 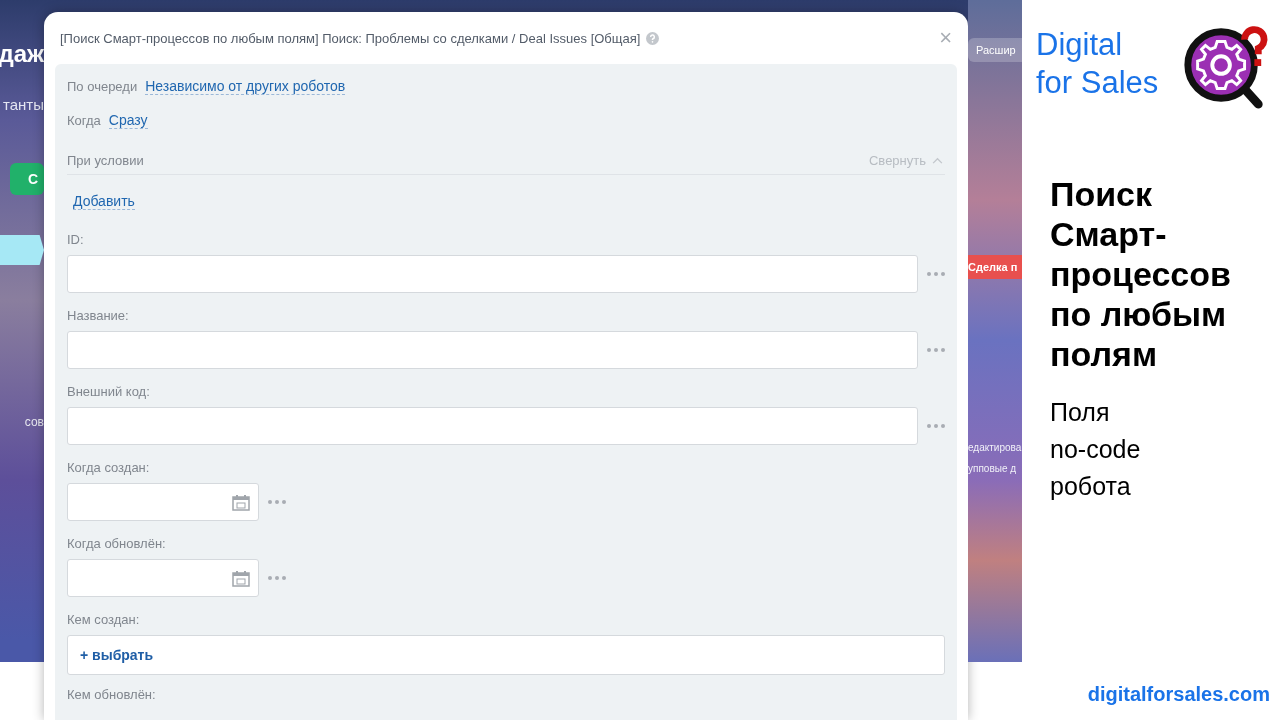 What do you see at coordinates (1141, 274) in the screenshot?
I see `promo-heading: Поиск Смарт-процессов по любым полям` at bounding box center [1141, 274].